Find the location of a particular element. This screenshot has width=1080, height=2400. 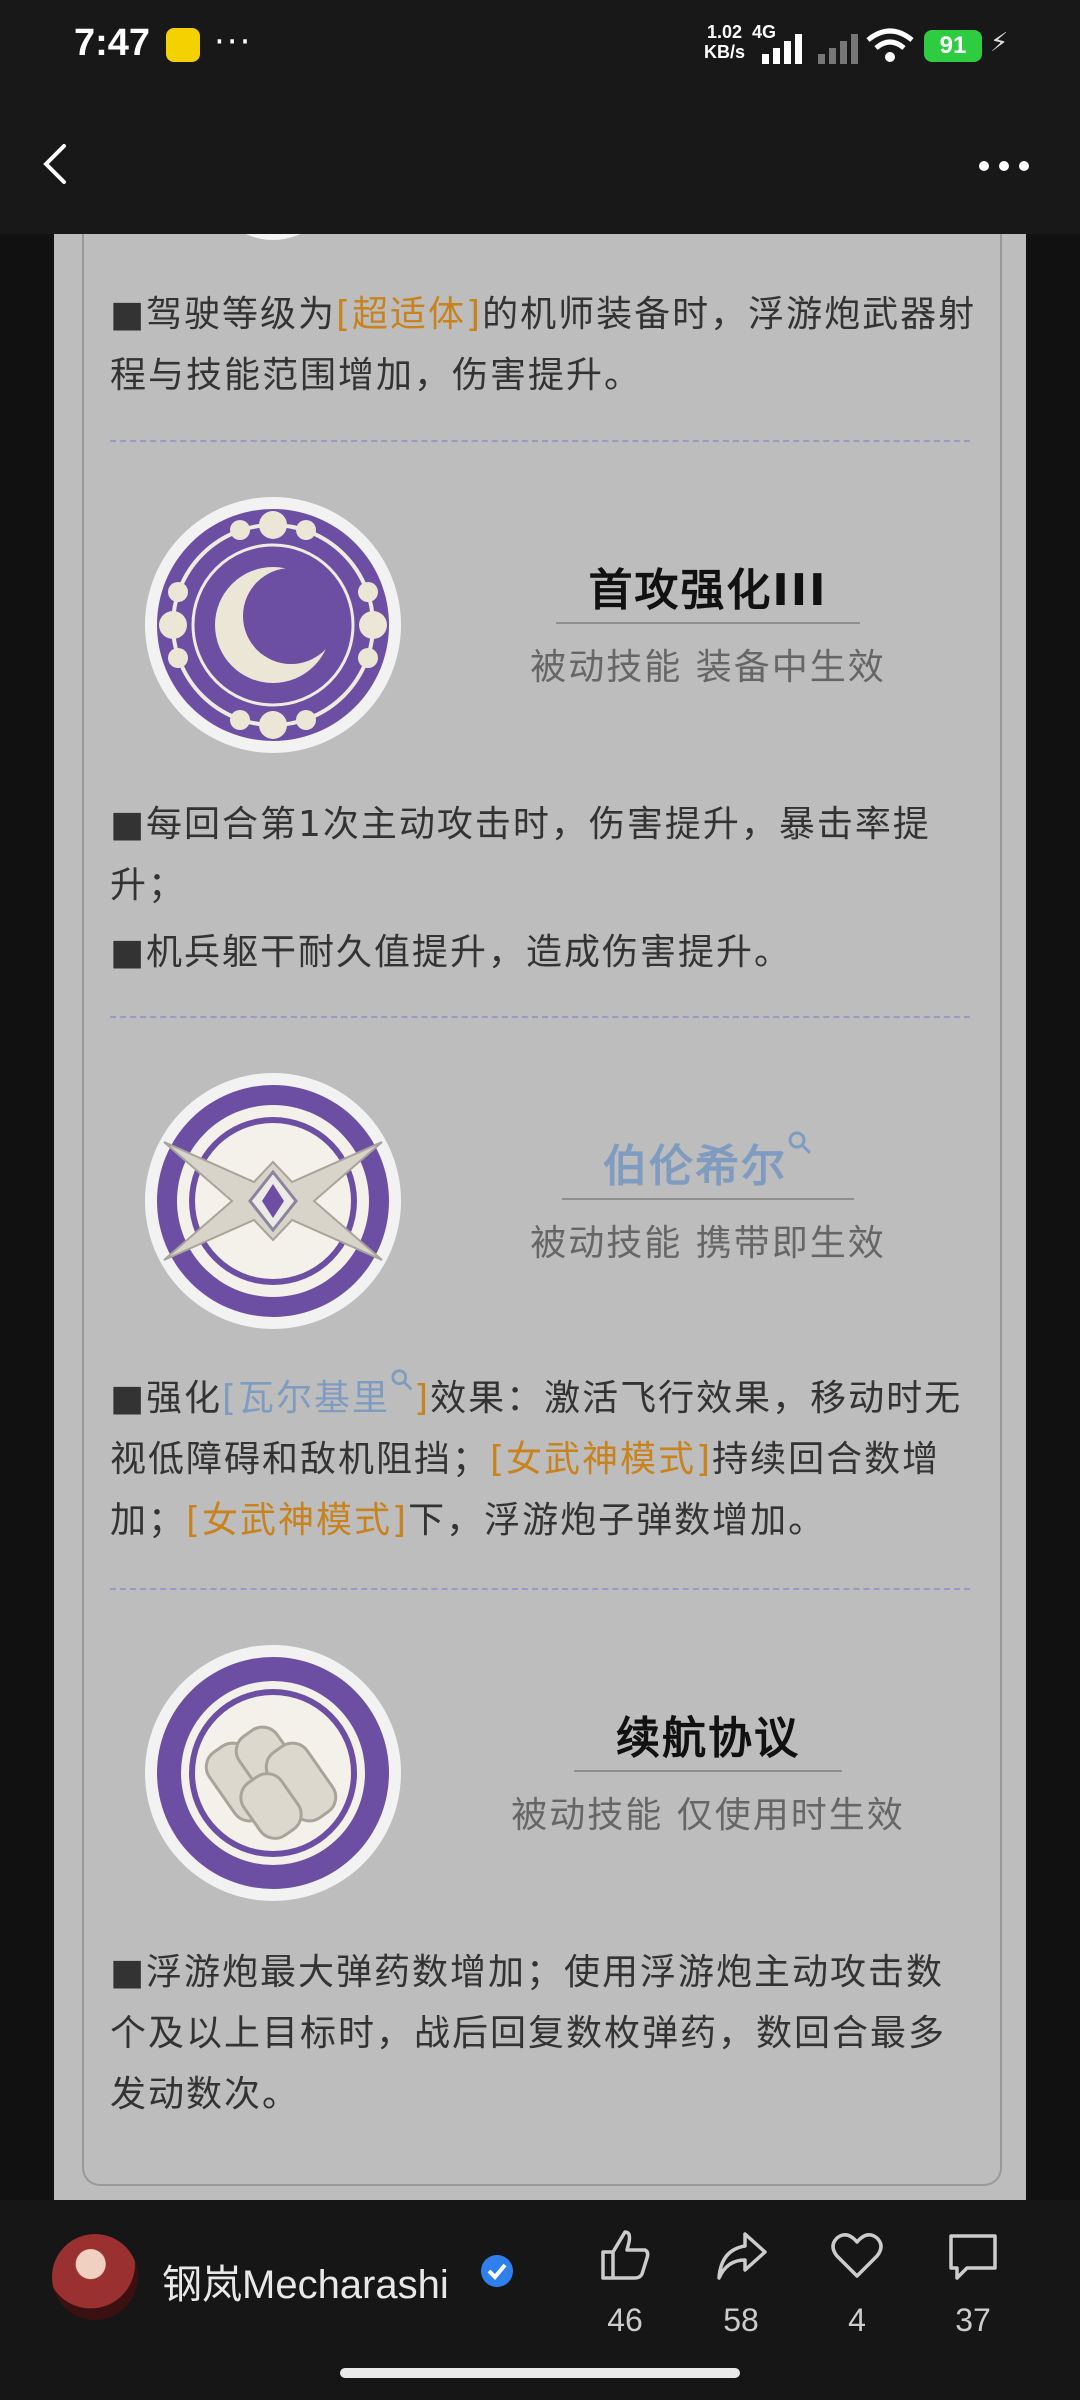

like-button: 46 is located at coordinates (625, 2283).